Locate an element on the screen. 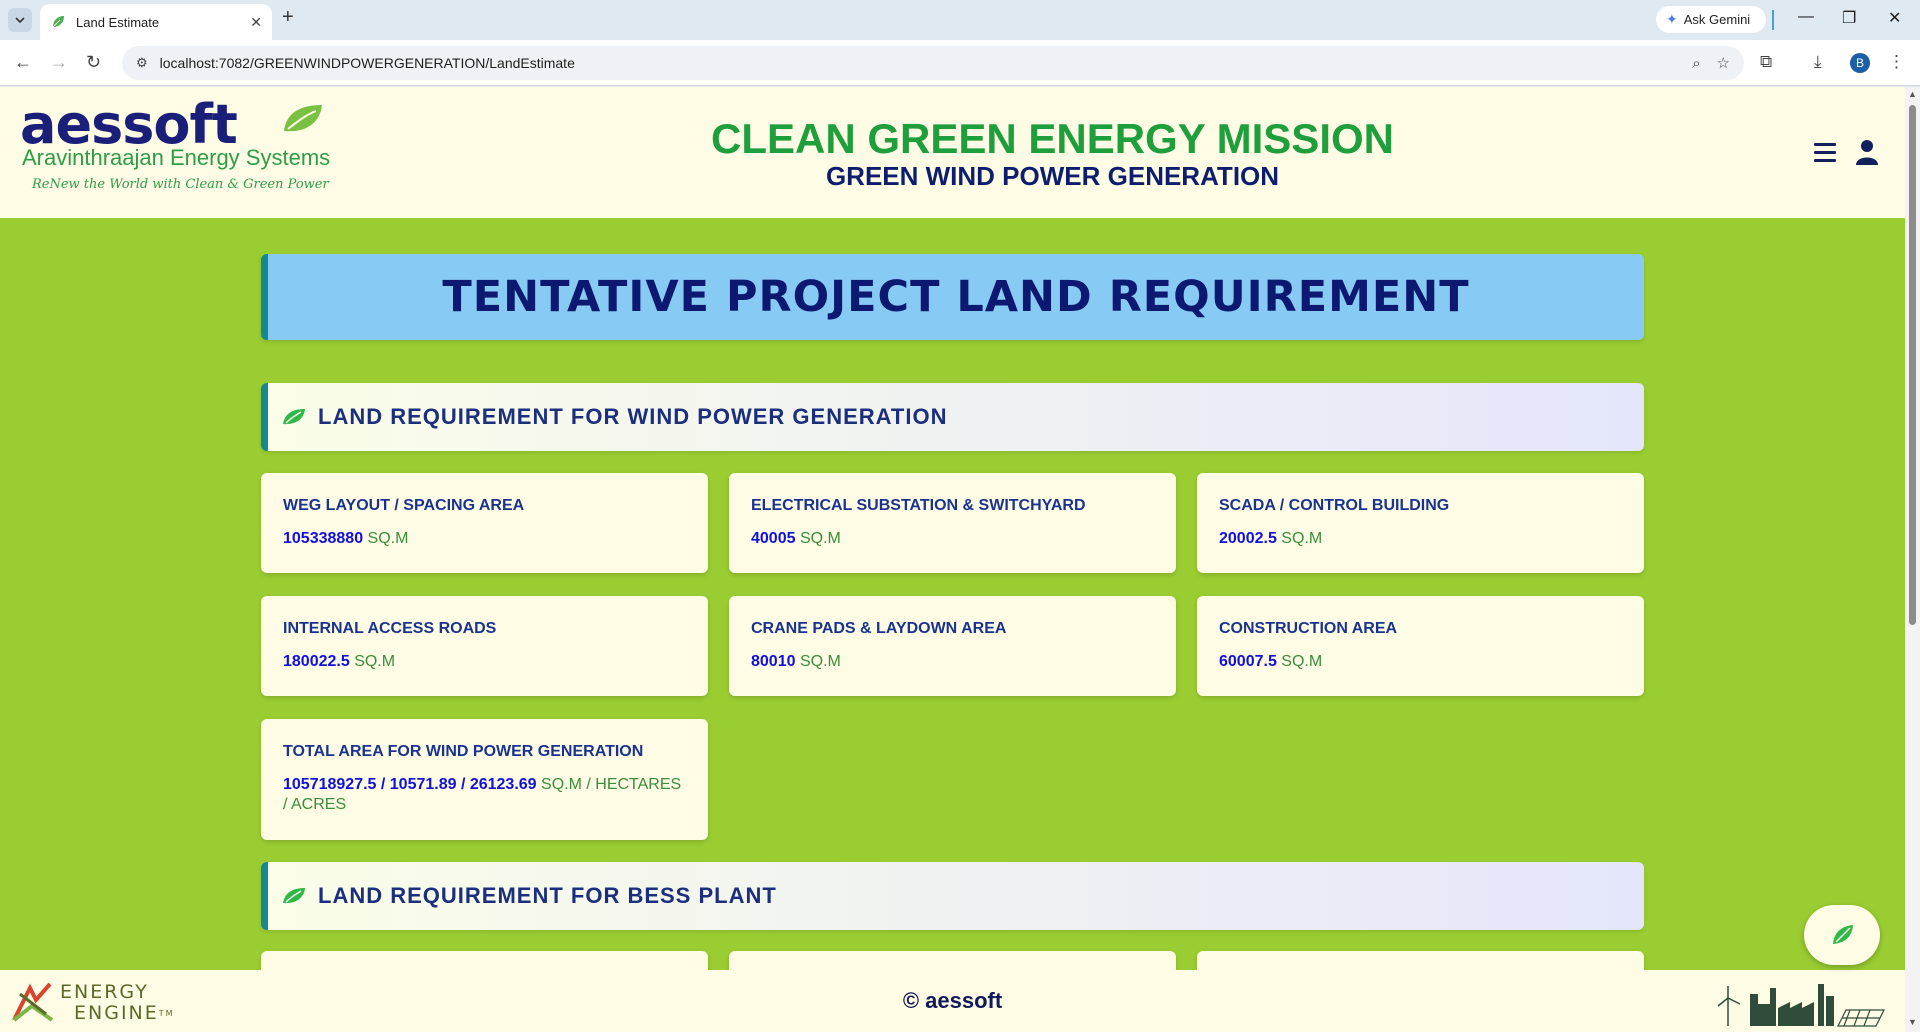  card-label: CRANE PADS & LAYDOWN AREA is located at coordinates (879, 628).